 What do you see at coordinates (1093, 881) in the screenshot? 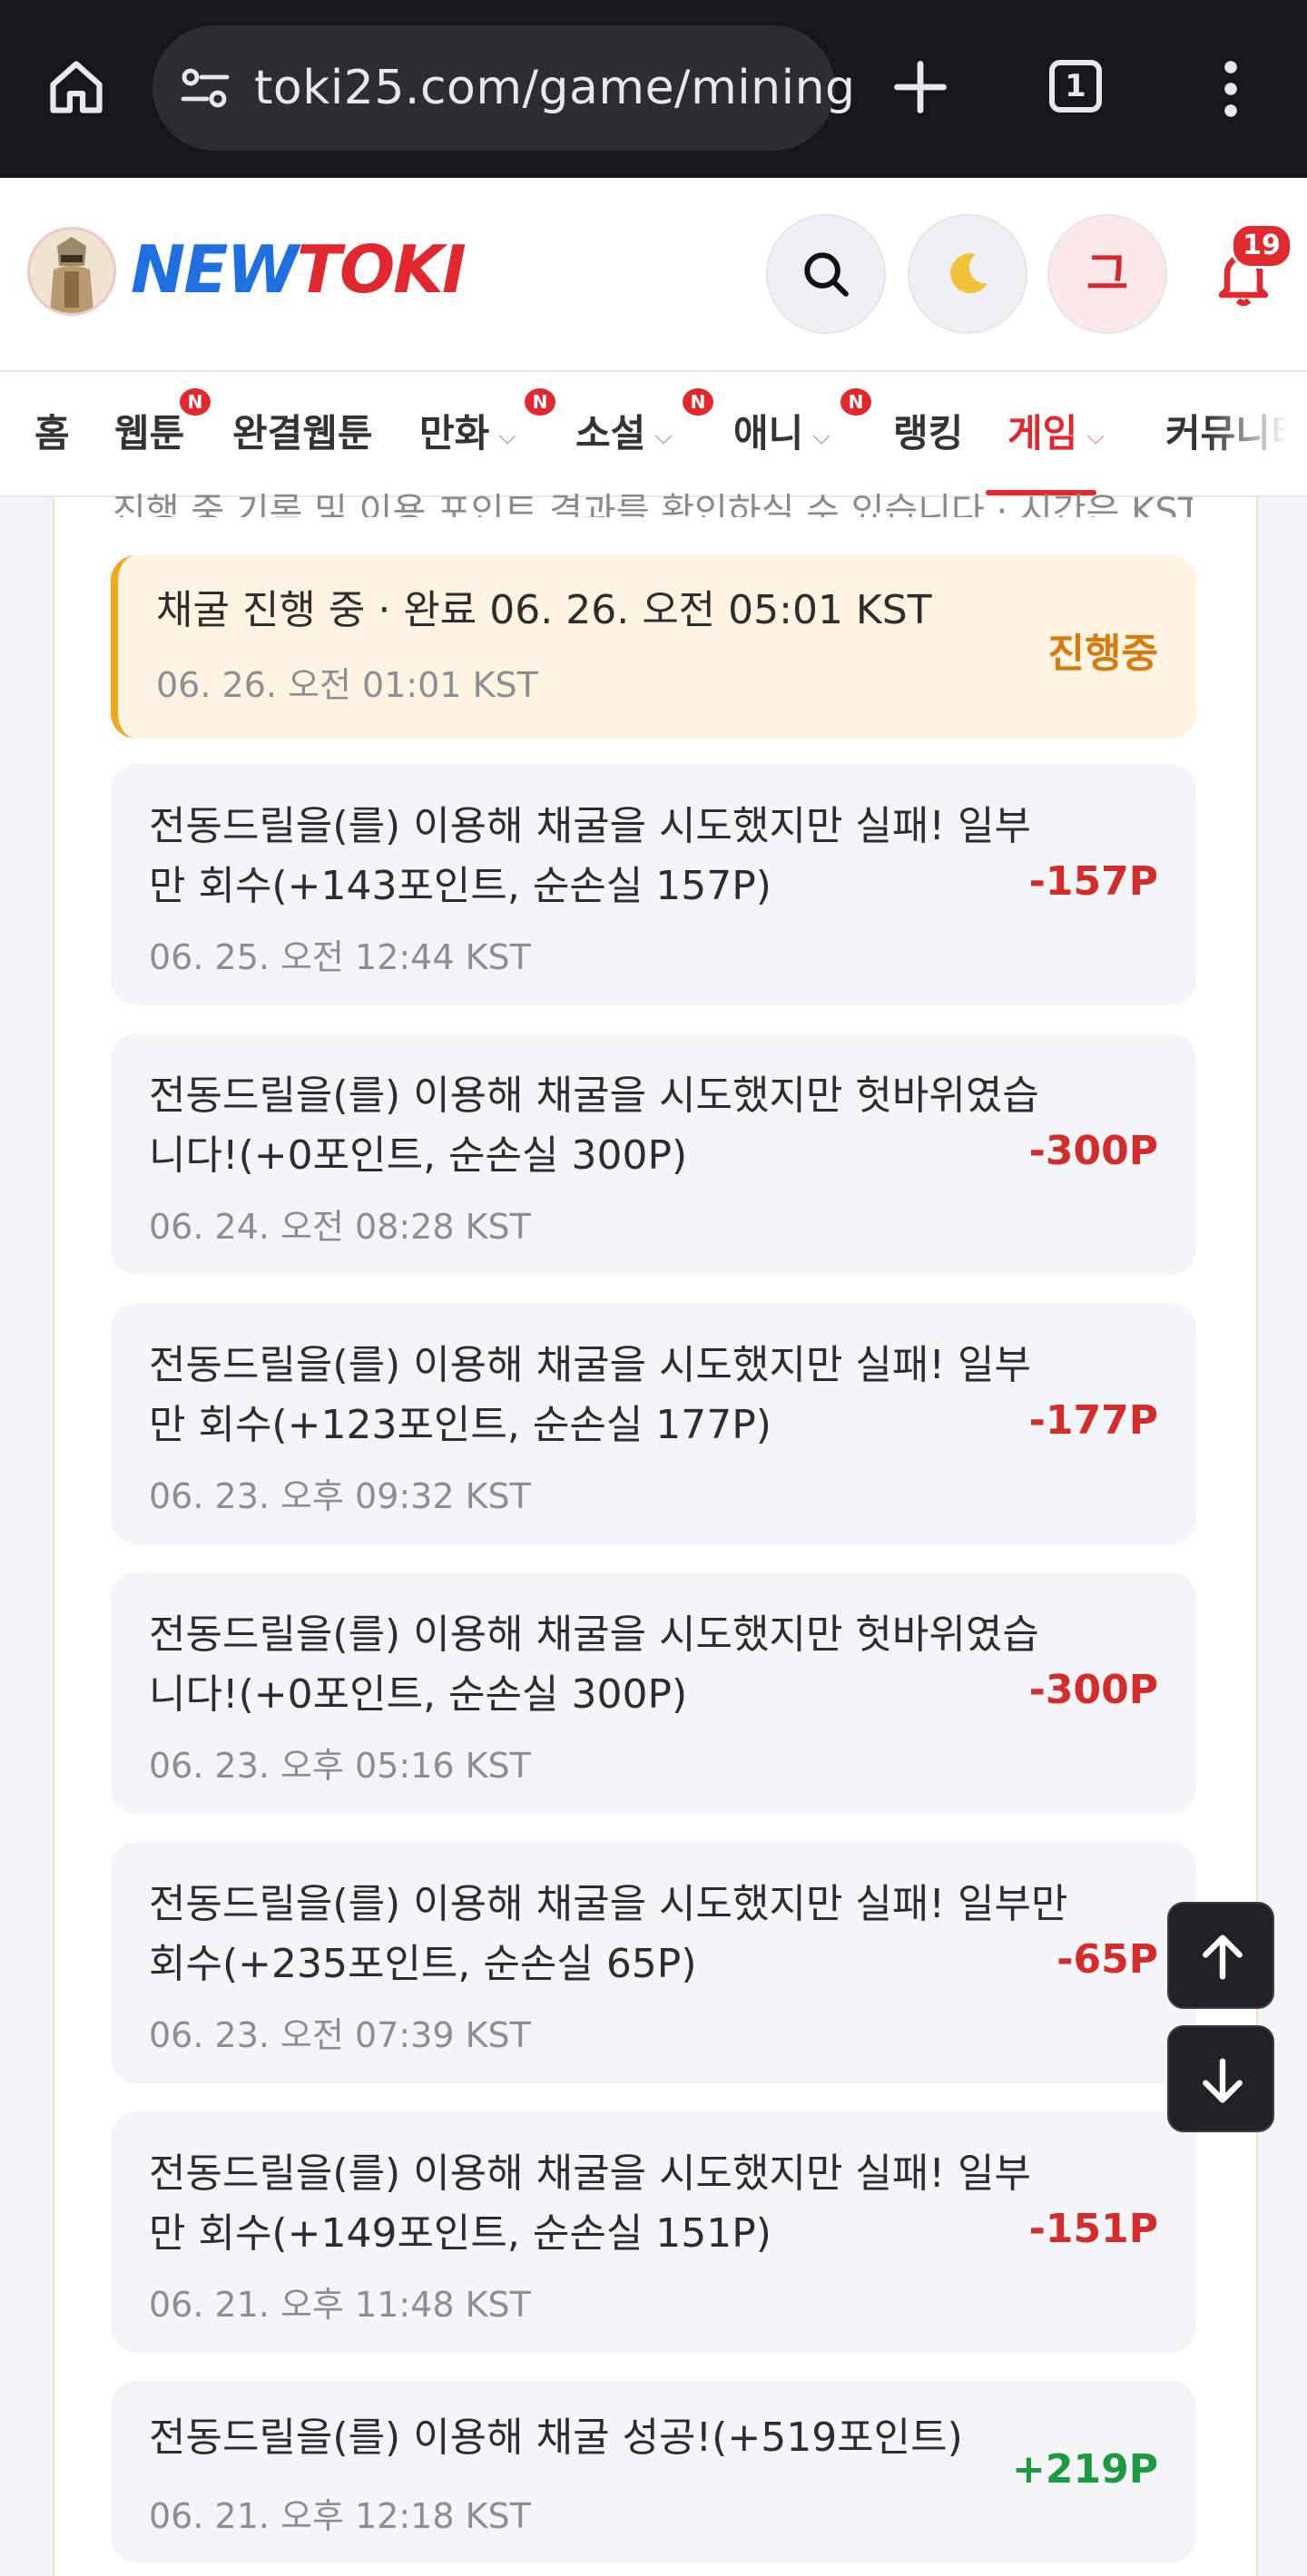
I see `log-amount: -157P` at bounding box center [1093, 881].